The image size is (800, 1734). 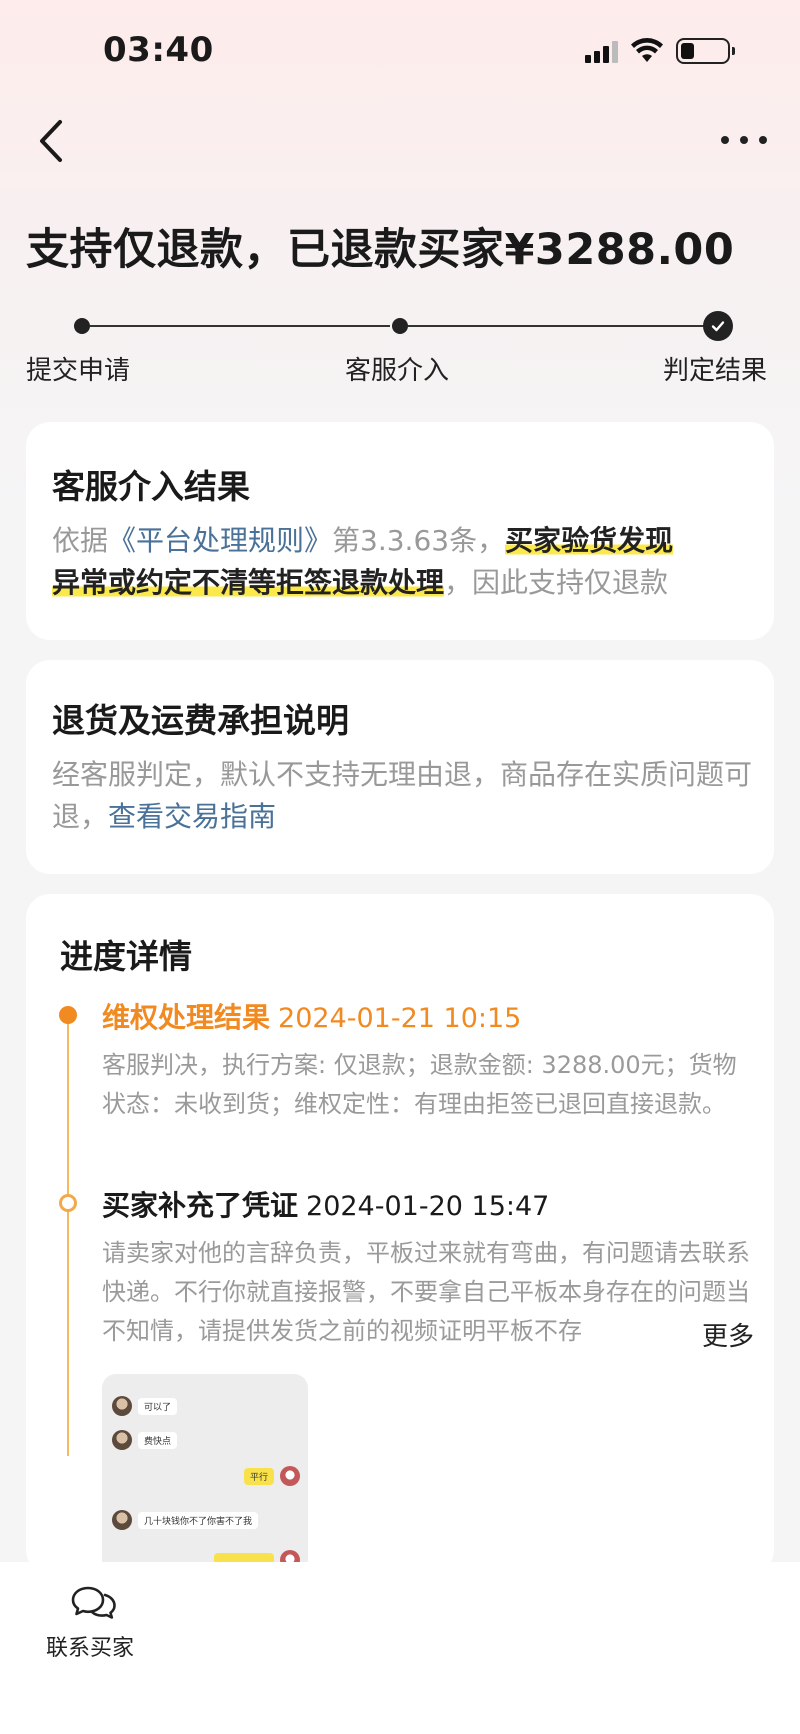 What do you see at coordinates (158, 1440) in the screenshot?
I see `chat-bubble: 费快点` at bounding box center [158, 1440].